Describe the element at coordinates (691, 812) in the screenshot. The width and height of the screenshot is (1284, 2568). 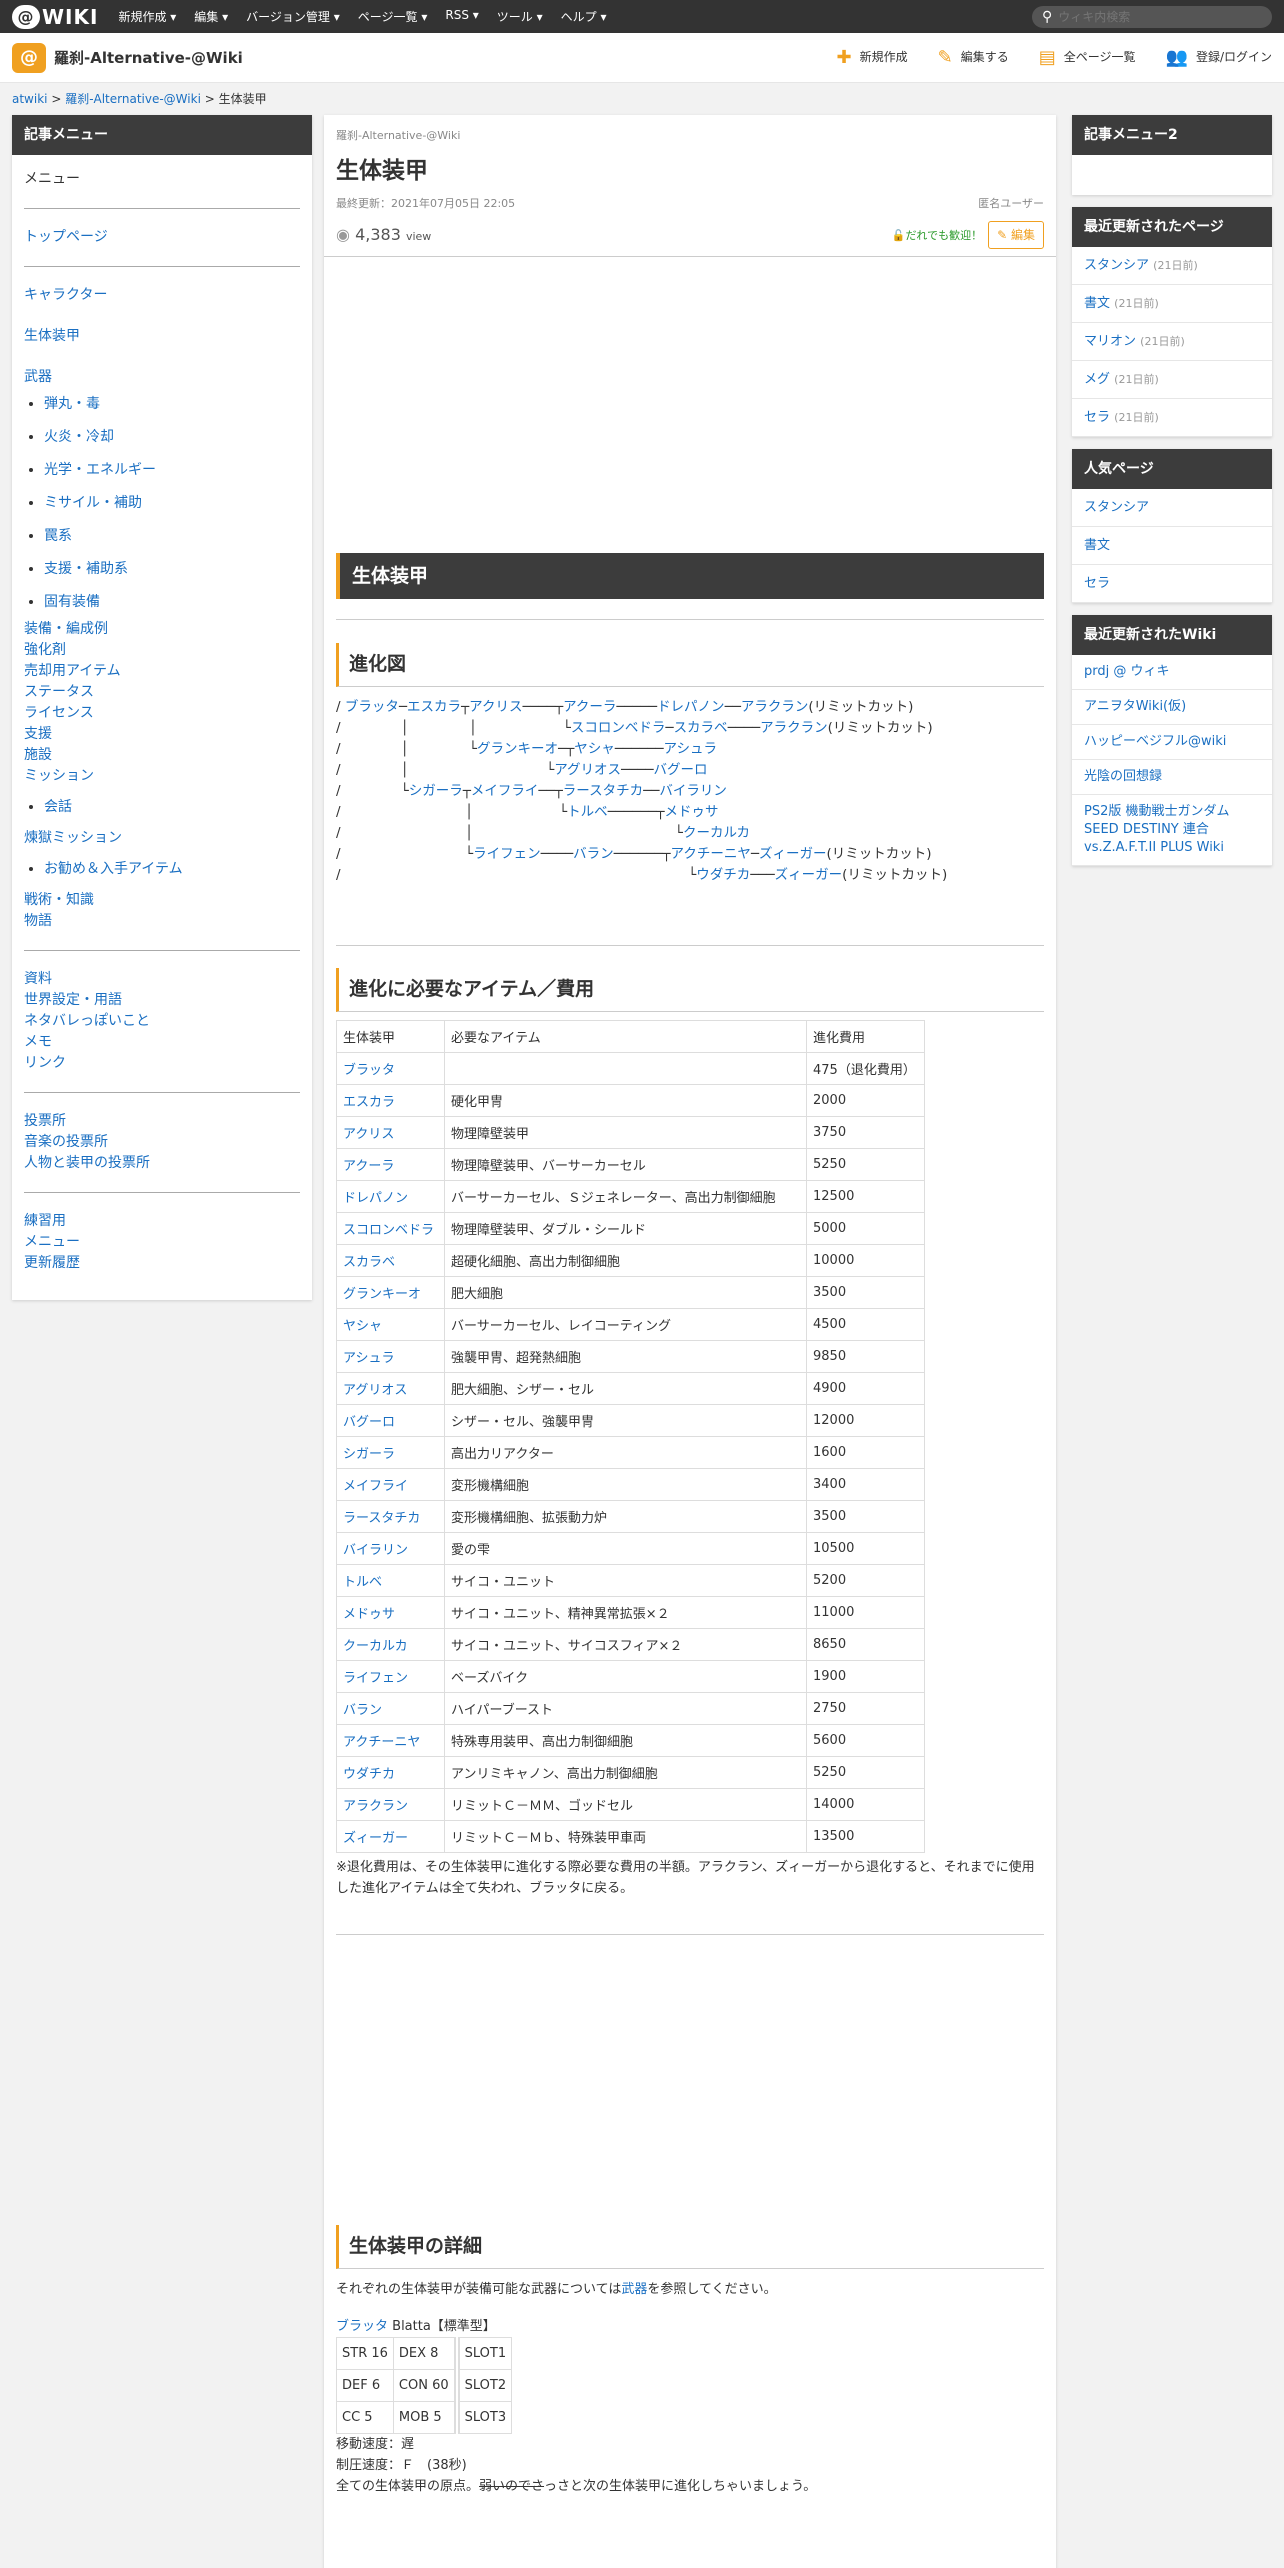
I see `tree-node: メドゥサ` at that location.